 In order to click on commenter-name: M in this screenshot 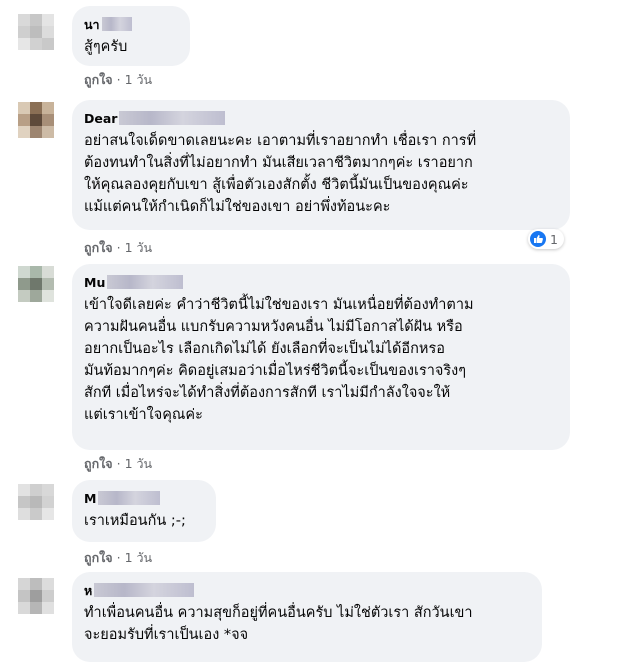, I will do `click(122, 499)`.